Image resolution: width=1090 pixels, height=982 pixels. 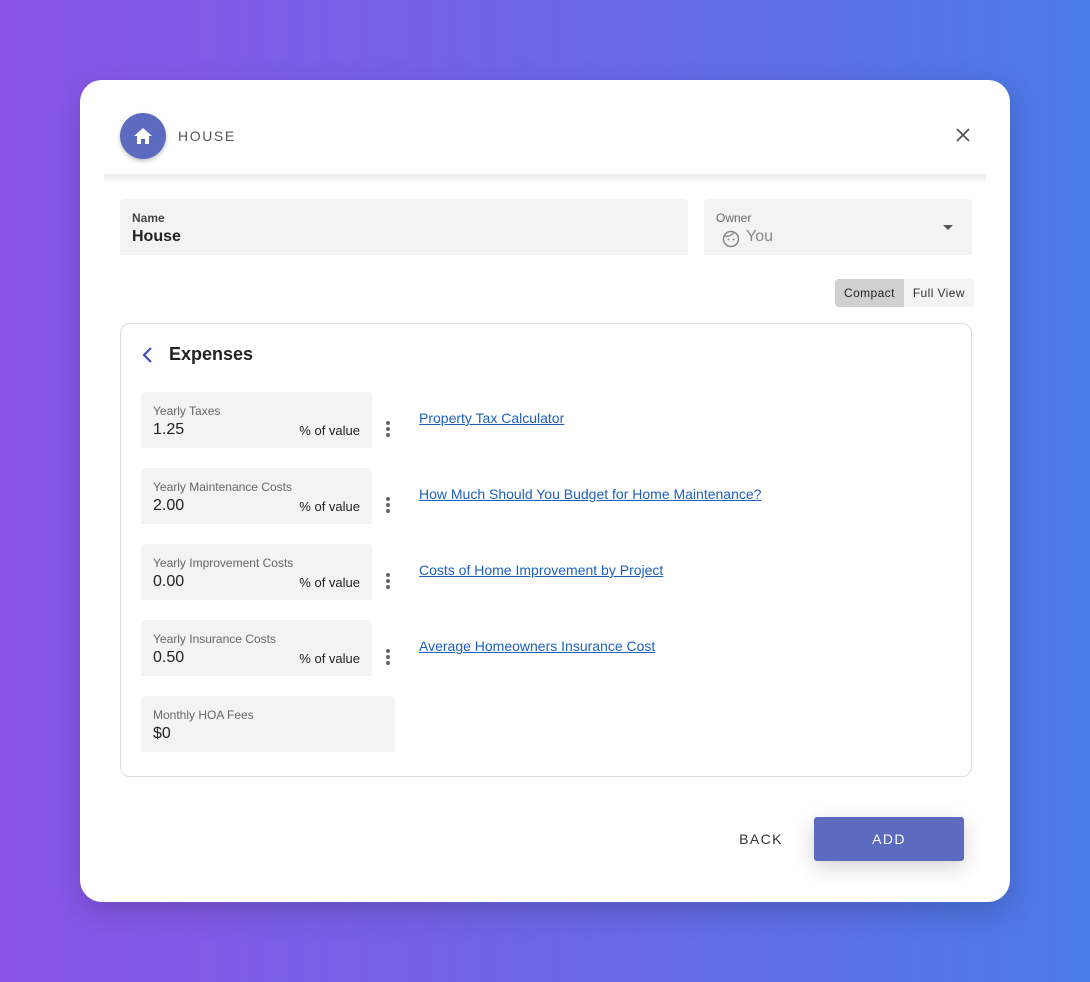 What do you see at coordinates (256, 572) in the screenshot?
I see `yearly-improvement-field: Yearly Improvement Costs 0.00 % of value` at bounding box center [256, 572].